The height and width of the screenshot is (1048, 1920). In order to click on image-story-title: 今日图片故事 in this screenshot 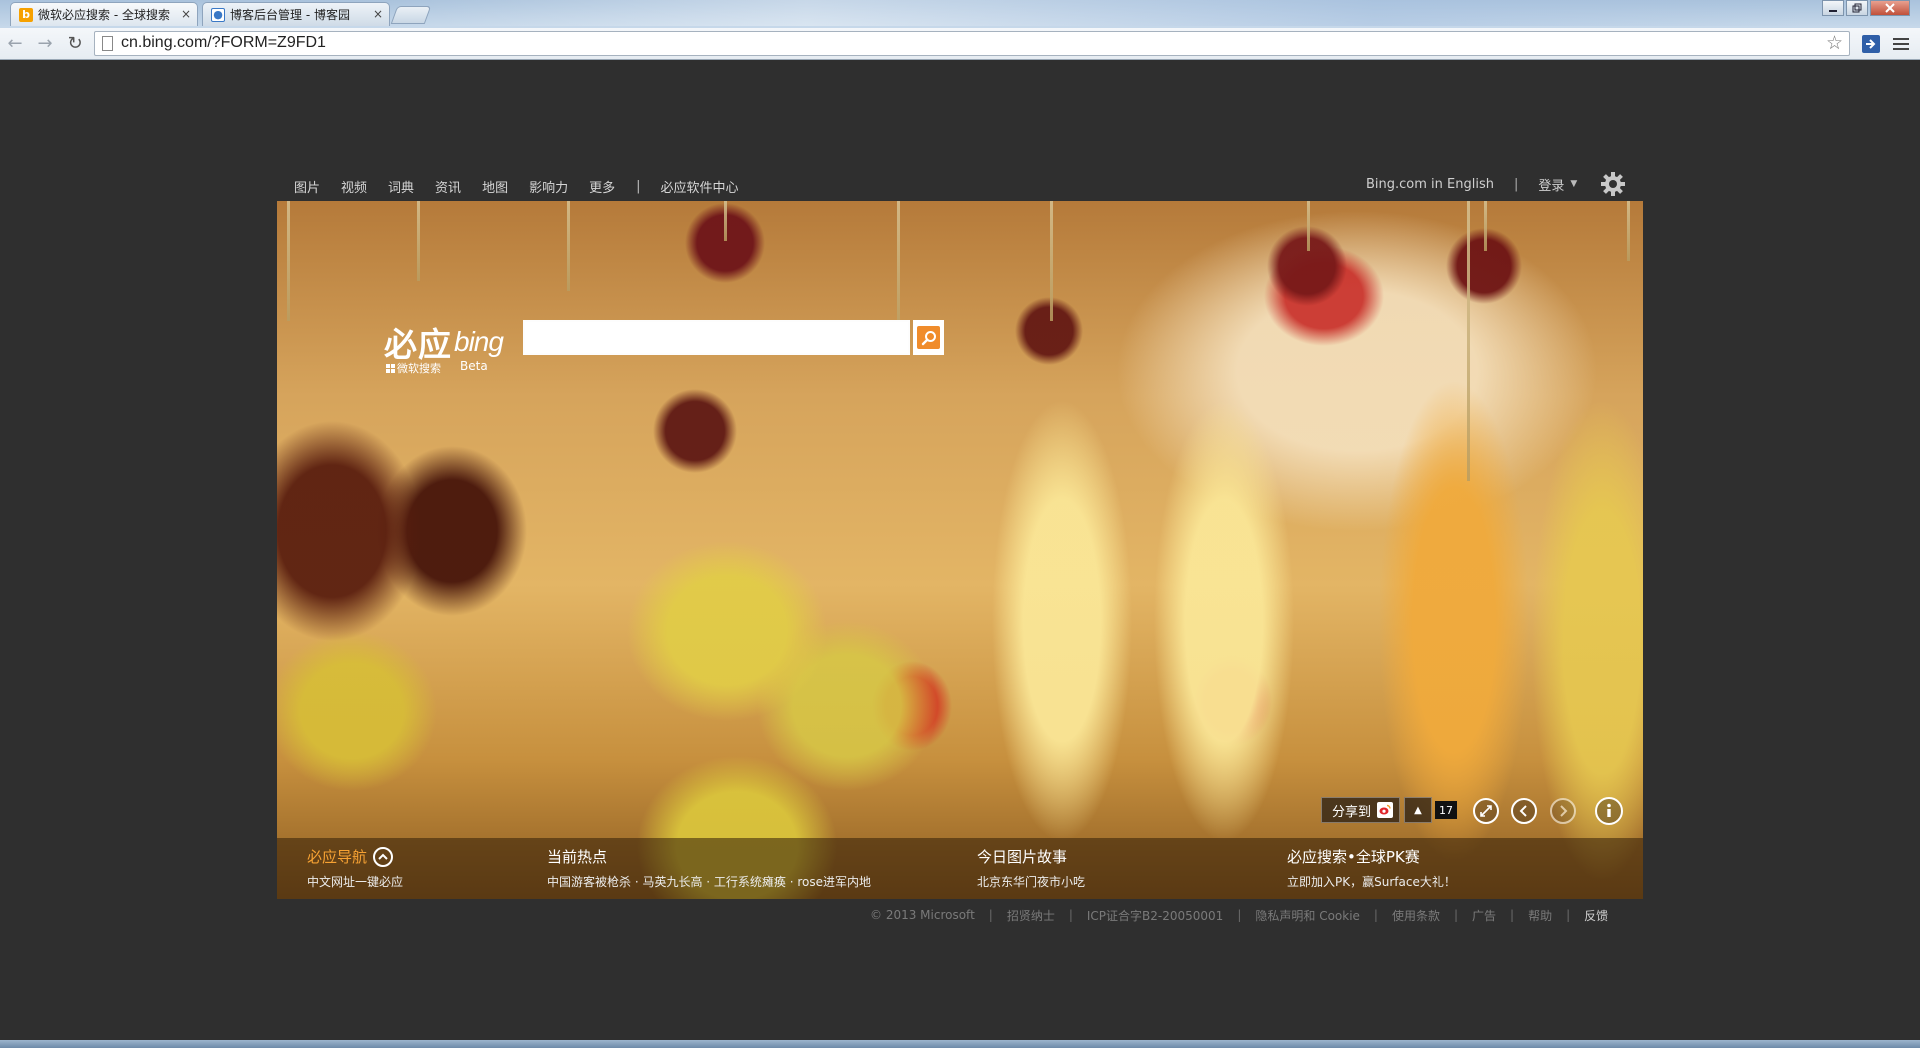, I will do `click(1022, 857)`.